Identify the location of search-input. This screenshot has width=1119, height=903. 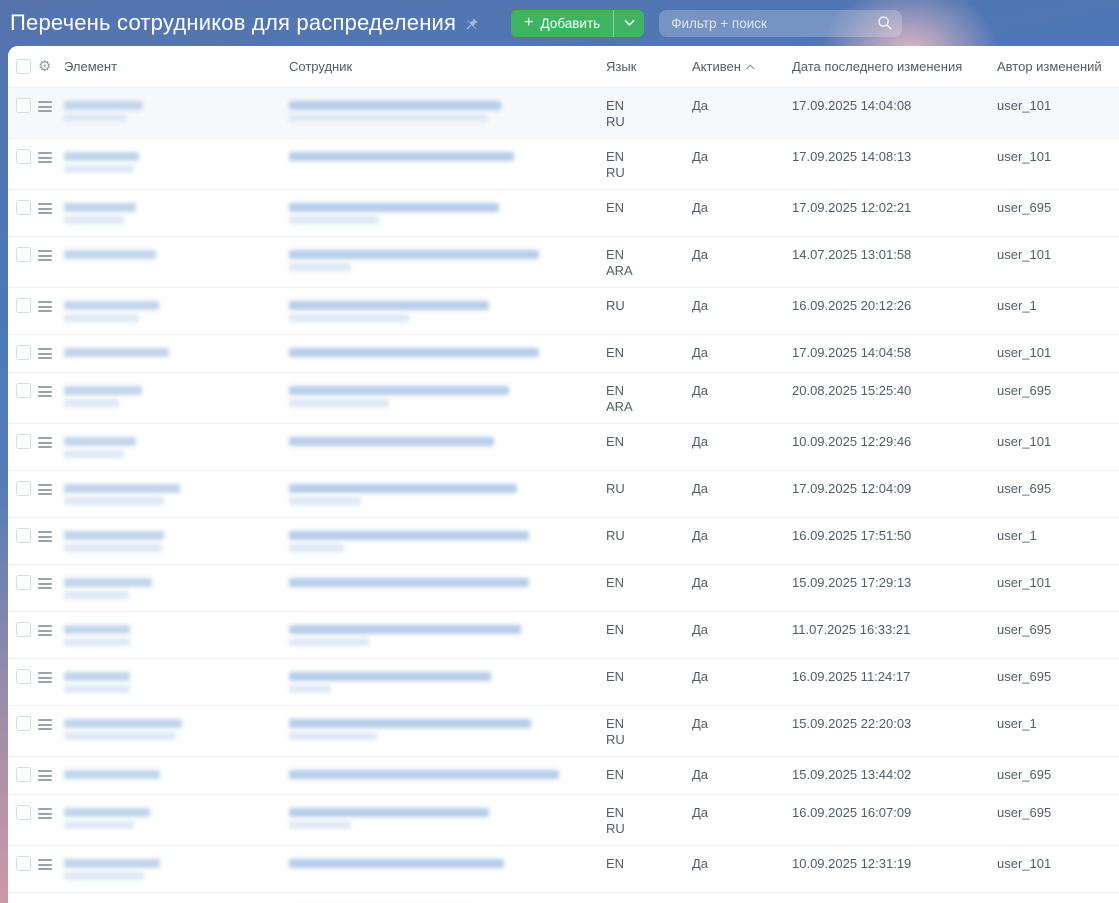
(774, 23).